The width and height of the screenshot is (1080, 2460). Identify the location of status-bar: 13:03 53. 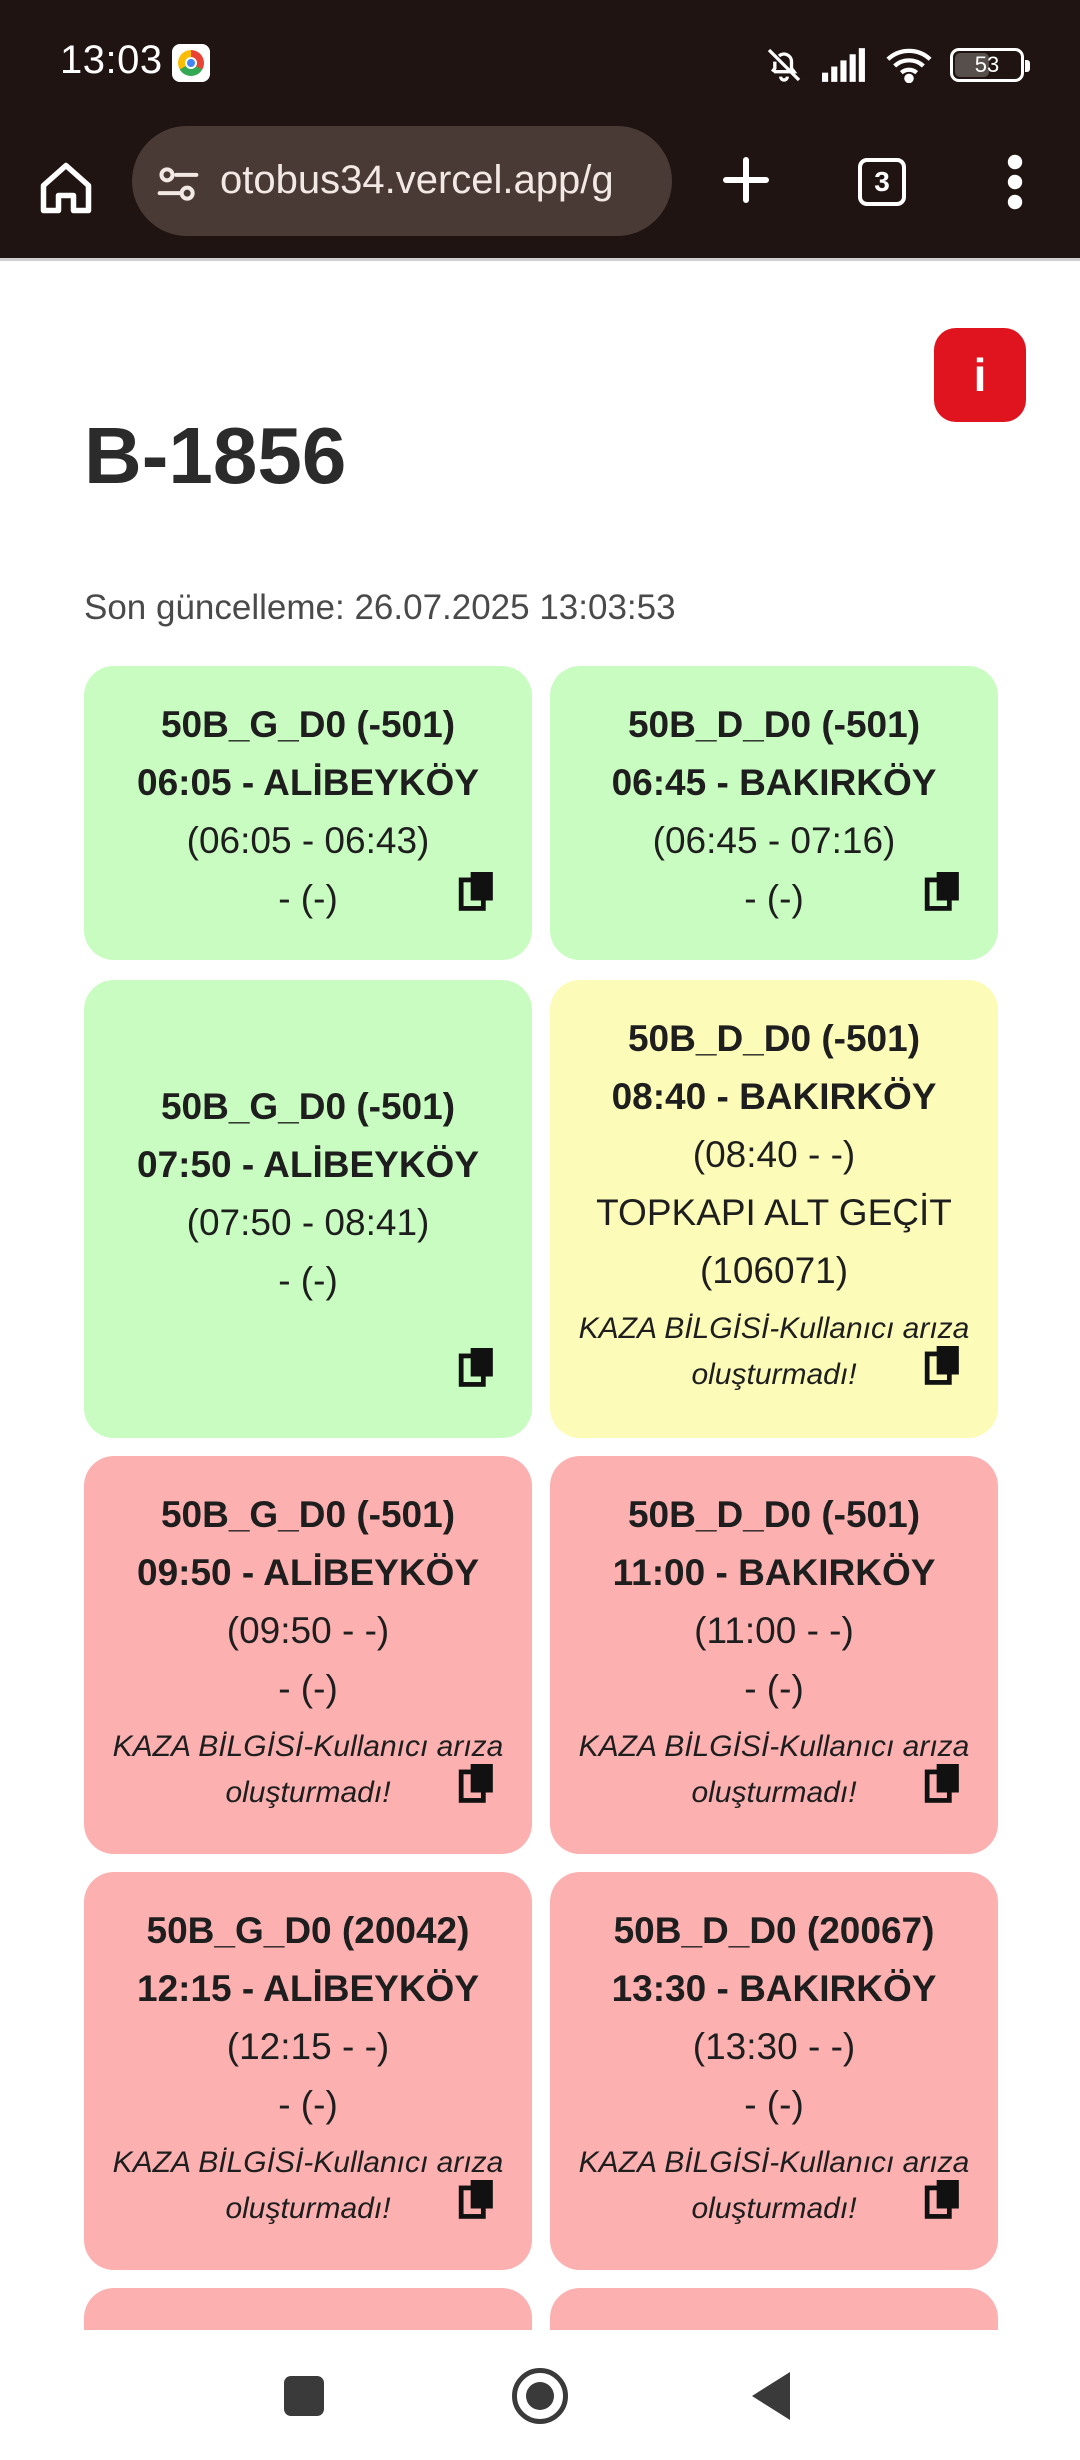
(540, 64).